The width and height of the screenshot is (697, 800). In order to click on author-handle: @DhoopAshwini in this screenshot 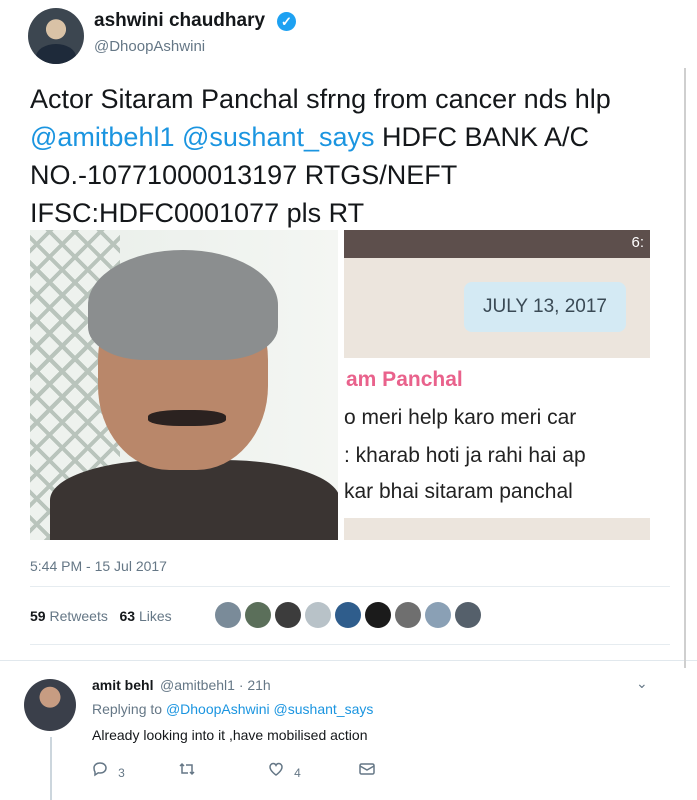, I will do `click(149, 46)`.